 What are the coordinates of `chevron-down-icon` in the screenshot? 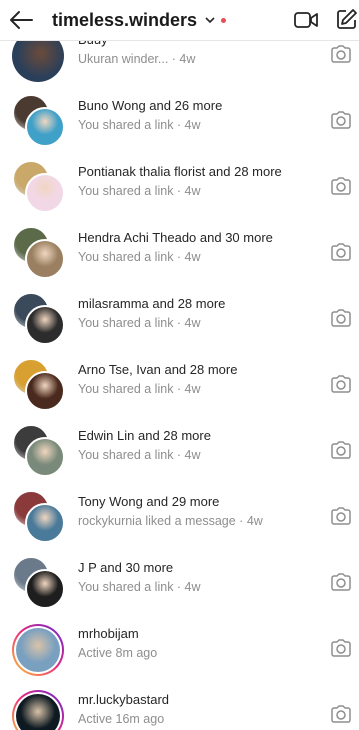 It's located at (210, 20).